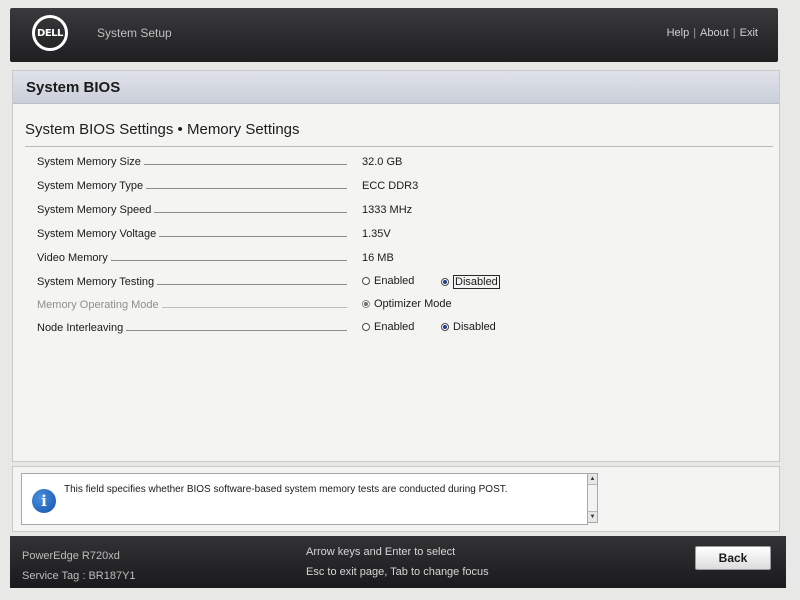 This screenshot has width=800, height=600. What do you see at coordinates (97, 282) in the screenshot?
I see `setting-label: System Memory Testing` at bounding box center [97, 282].